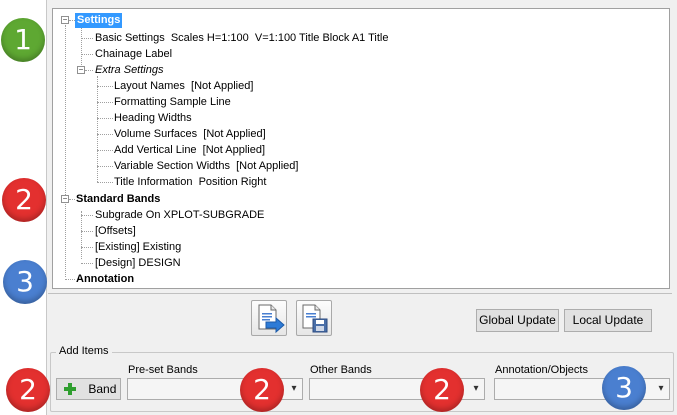 The width and height of the screenshot is (677, 415). Describe the element at coordinates (190, 134) in the screenshot. I see `tree-node-volume-surfaces: Volume Surfaces [Not Applied]` at that location.